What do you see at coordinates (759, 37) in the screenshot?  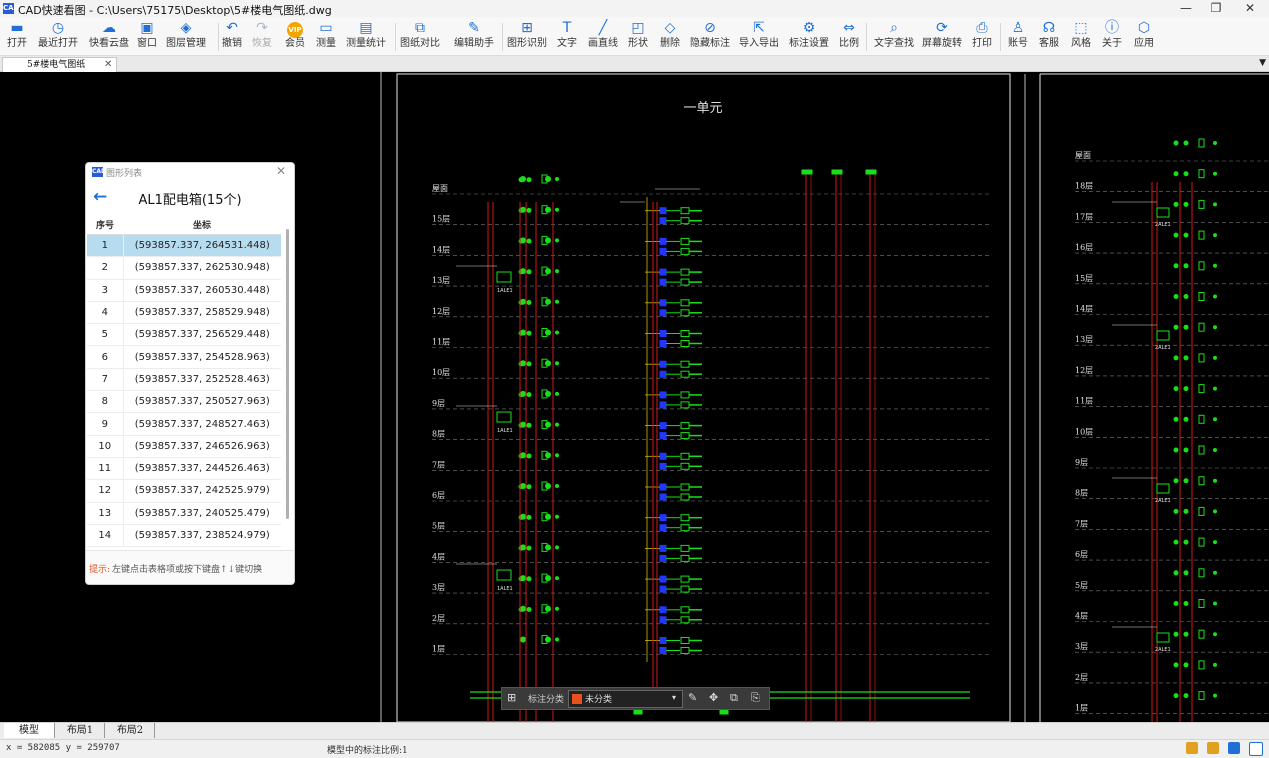 I see `toolbar-button-import-export: ⇱ 导入导出` at bounding box center [759, 37].